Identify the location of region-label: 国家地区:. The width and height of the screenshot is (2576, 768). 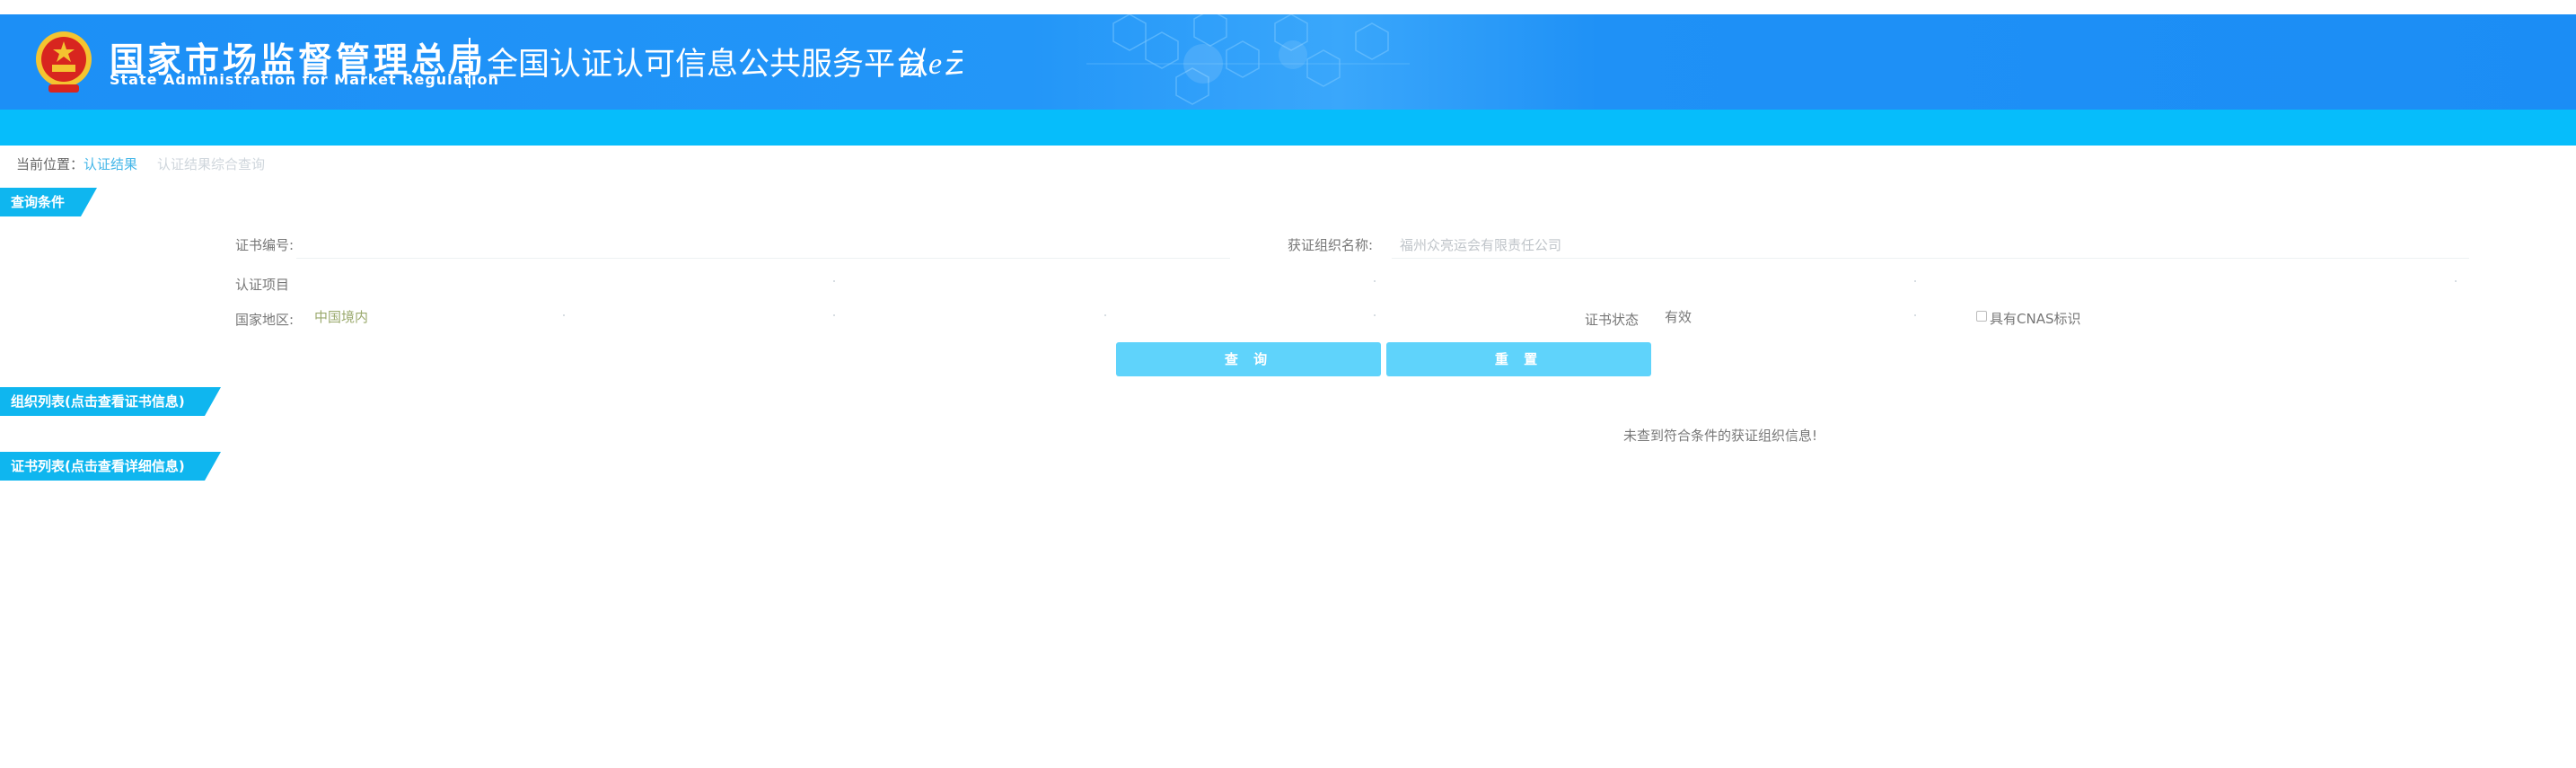
(265, 320).